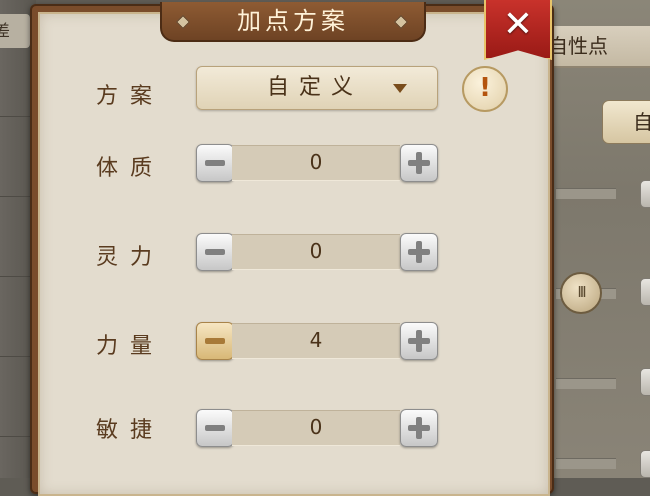 The image size is (650, 496). I want to click on agility-minus-button, so click(215, 428).